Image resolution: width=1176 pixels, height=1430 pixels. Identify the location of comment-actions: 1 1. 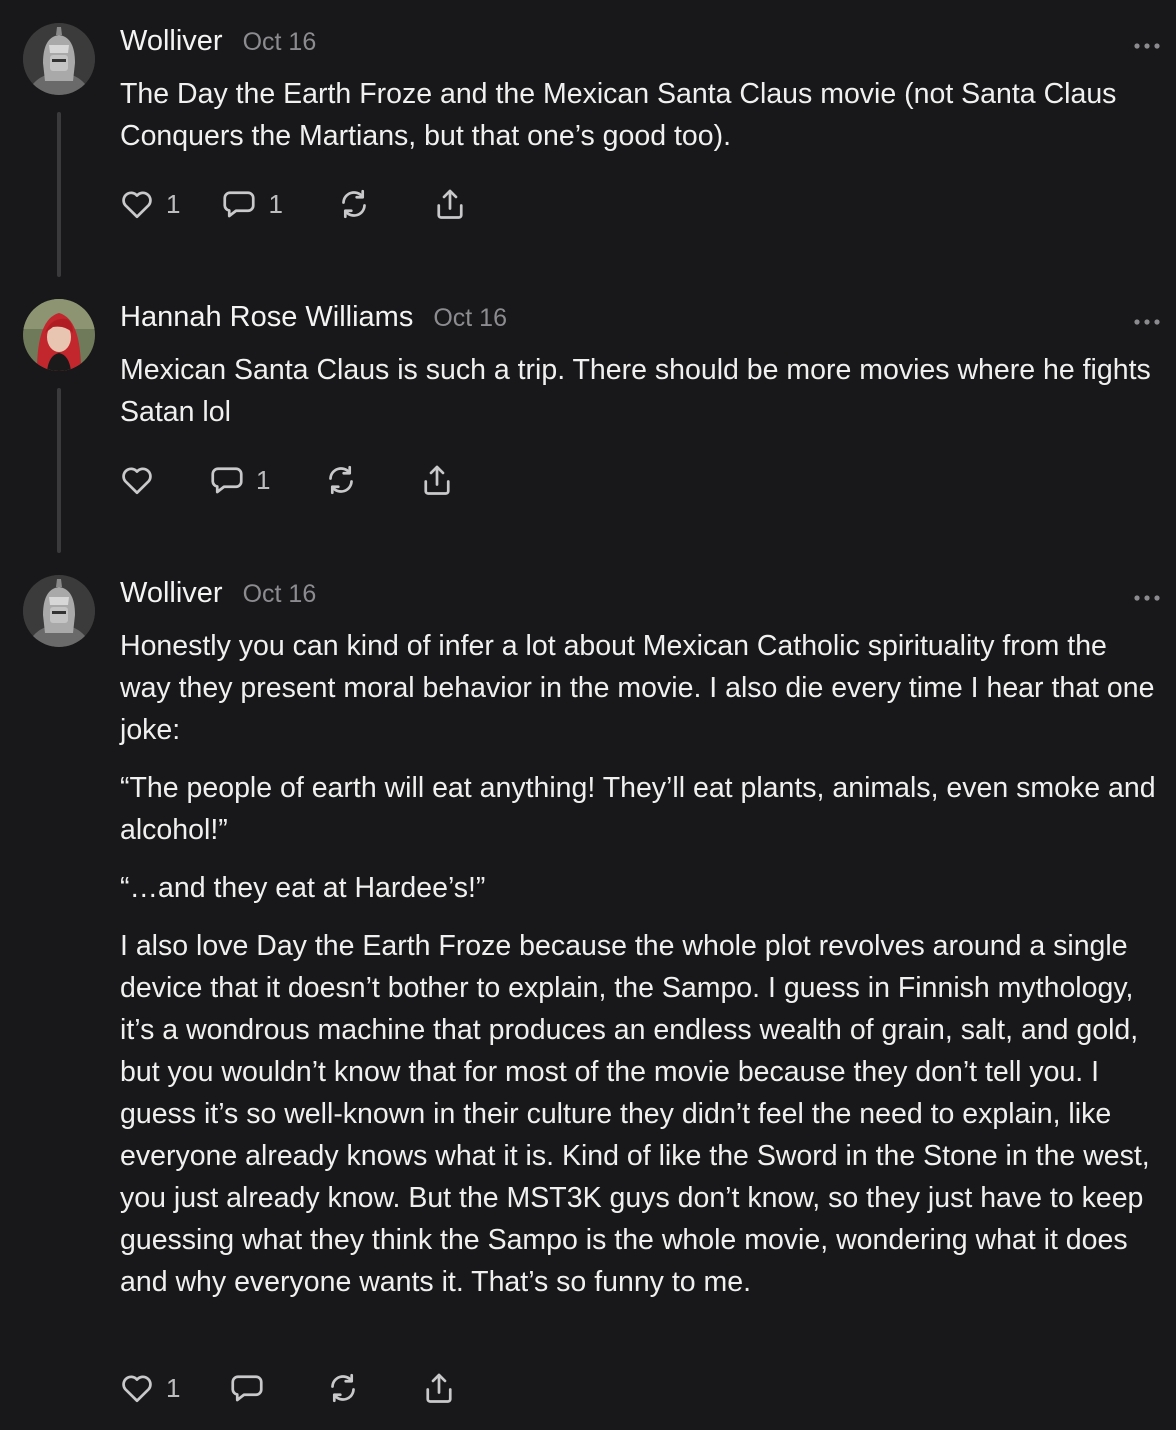
(293, 204).